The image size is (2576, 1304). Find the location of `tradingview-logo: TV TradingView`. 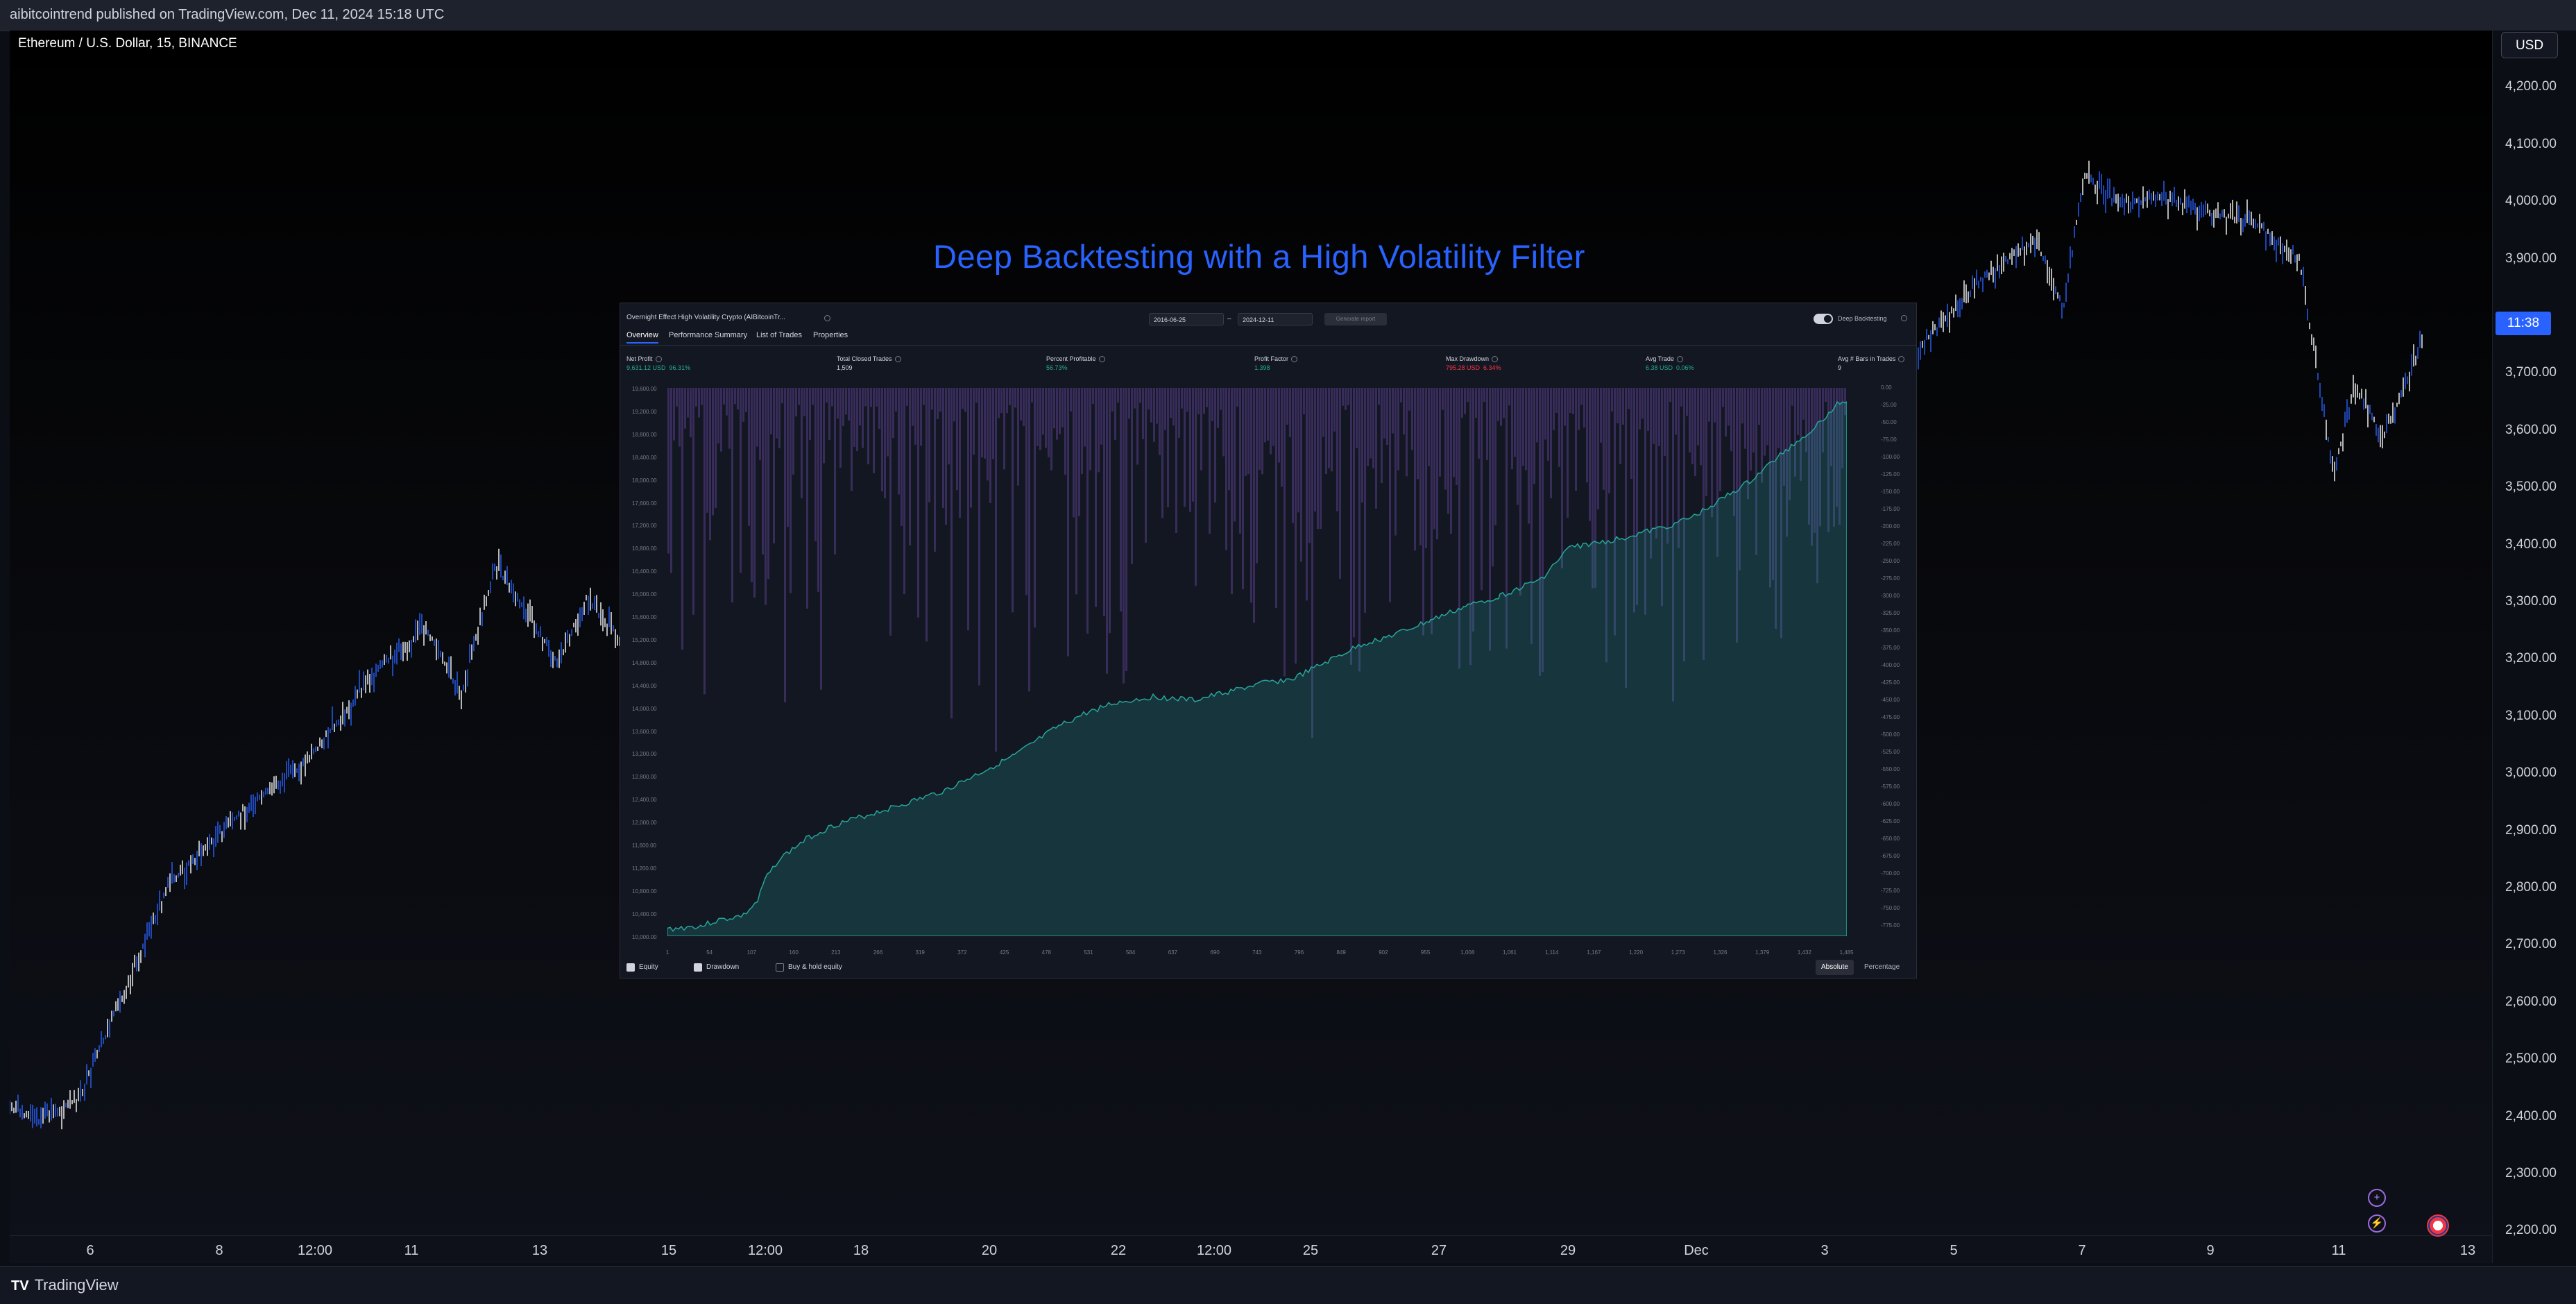

tradingview-logo: TV TradingView is located at coordinates (65, 1285).